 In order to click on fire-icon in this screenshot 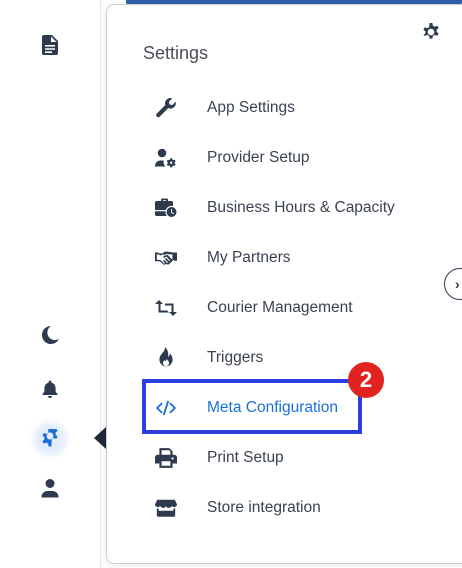, I will do `click(167, 358)`.